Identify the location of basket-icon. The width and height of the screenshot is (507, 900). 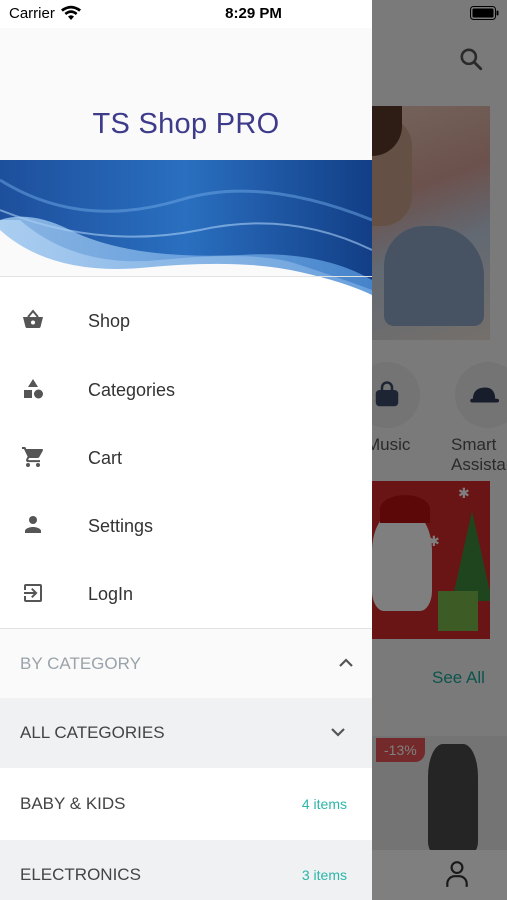
(33, 319).